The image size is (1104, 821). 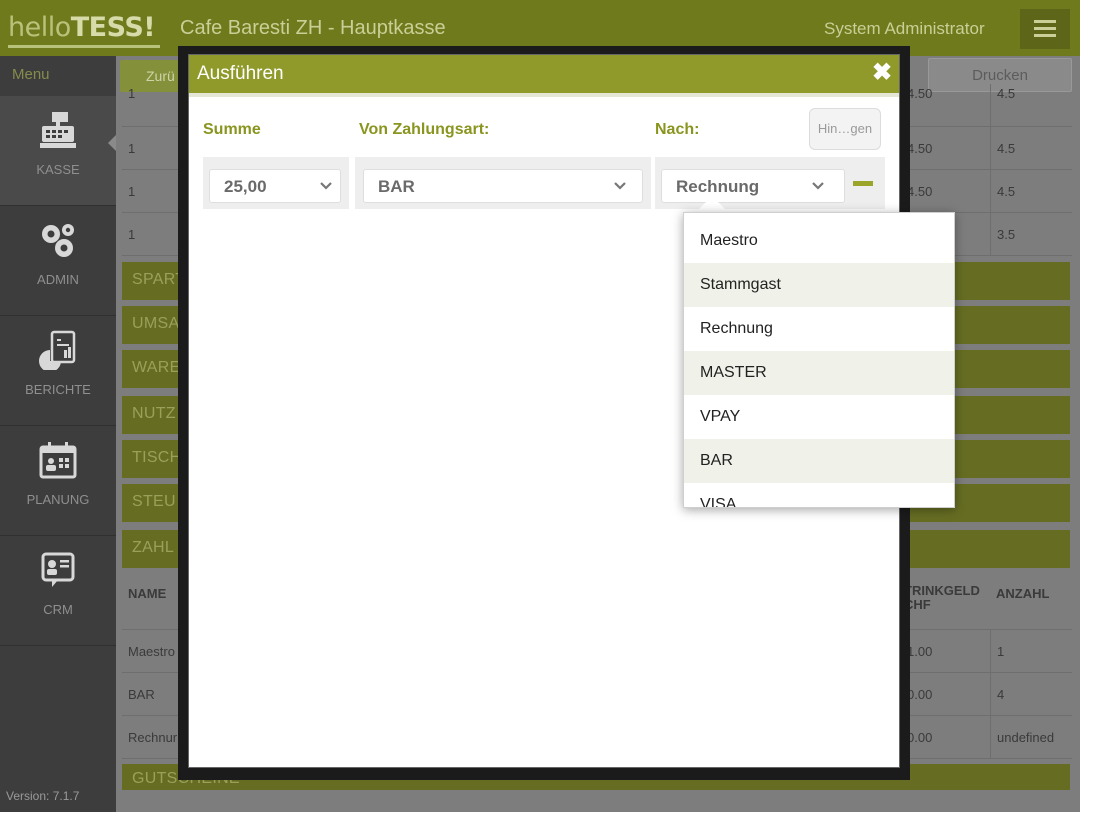 I want to click on from-label: Von Zahlungsart:, so click(x=424, y=129).